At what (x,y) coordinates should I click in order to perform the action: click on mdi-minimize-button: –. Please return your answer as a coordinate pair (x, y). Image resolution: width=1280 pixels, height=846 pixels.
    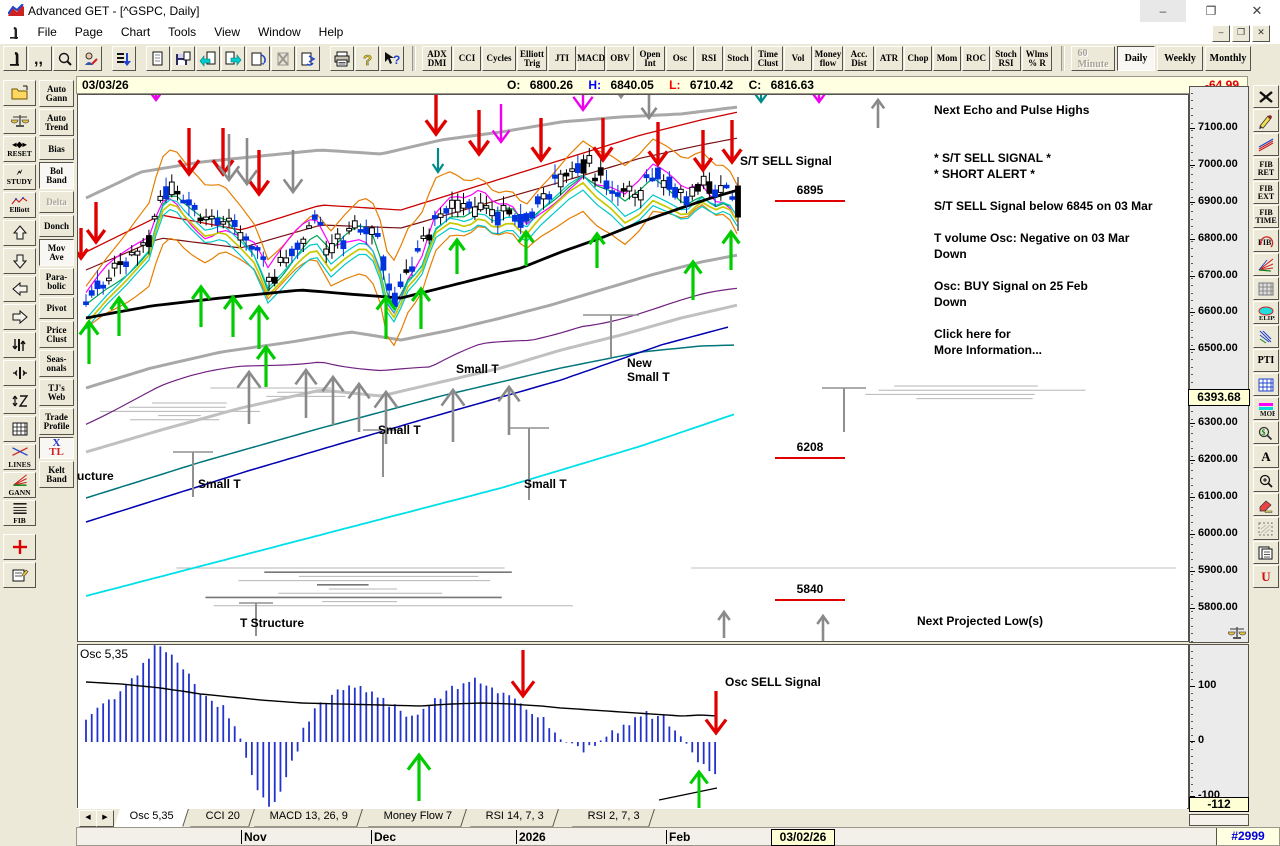
    Looking at the image, I should click on (1221, 33).